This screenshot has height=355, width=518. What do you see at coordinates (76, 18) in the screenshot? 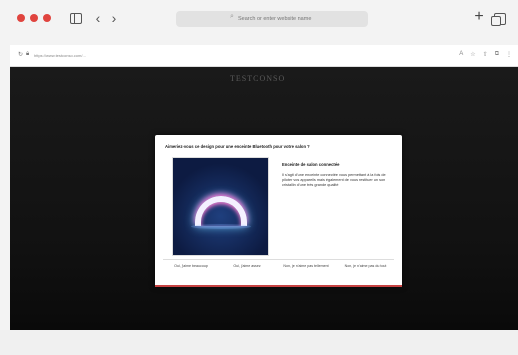
I see `sidebar-icon` at bounding box center [76, 18].